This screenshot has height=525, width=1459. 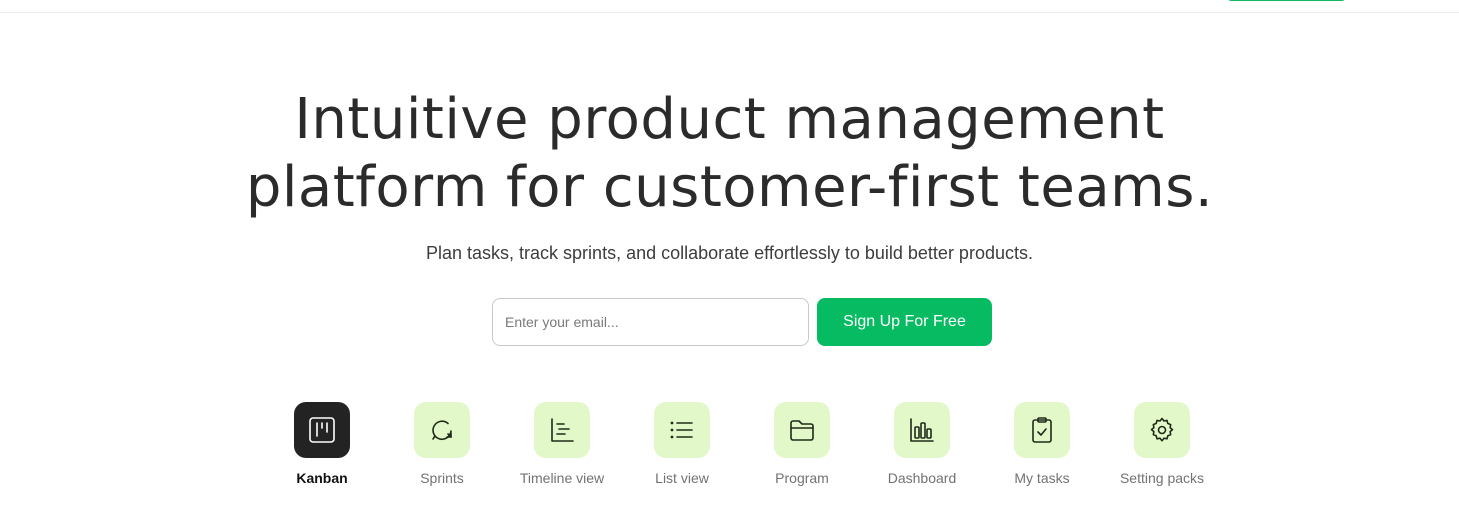 I want to click on nav-cta-button-edge, so click(x=1286, y=0).